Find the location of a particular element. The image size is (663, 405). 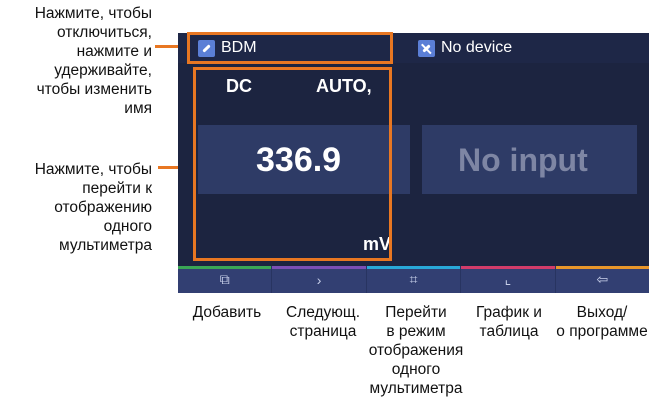

caption-line: отображения is located at coordinates (416, 350).